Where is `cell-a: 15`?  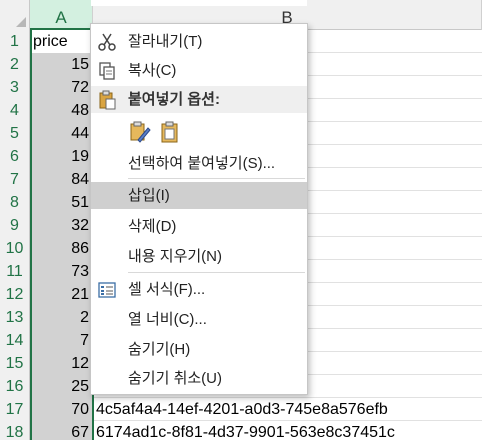 cell-a: 15 is located at coordinates (61, 64).